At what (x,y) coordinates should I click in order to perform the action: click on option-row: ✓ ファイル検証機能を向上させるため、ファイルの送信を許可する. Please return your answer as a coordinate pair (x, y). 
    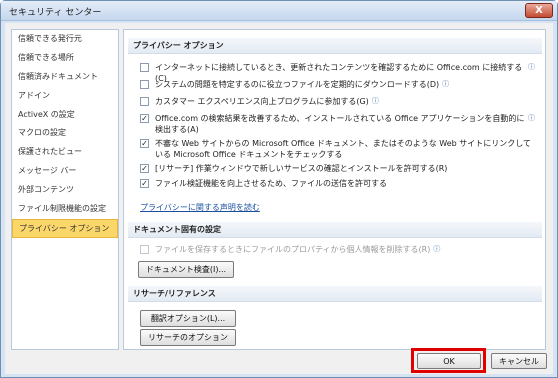
    Looking at the image, I should click on (337, 183).